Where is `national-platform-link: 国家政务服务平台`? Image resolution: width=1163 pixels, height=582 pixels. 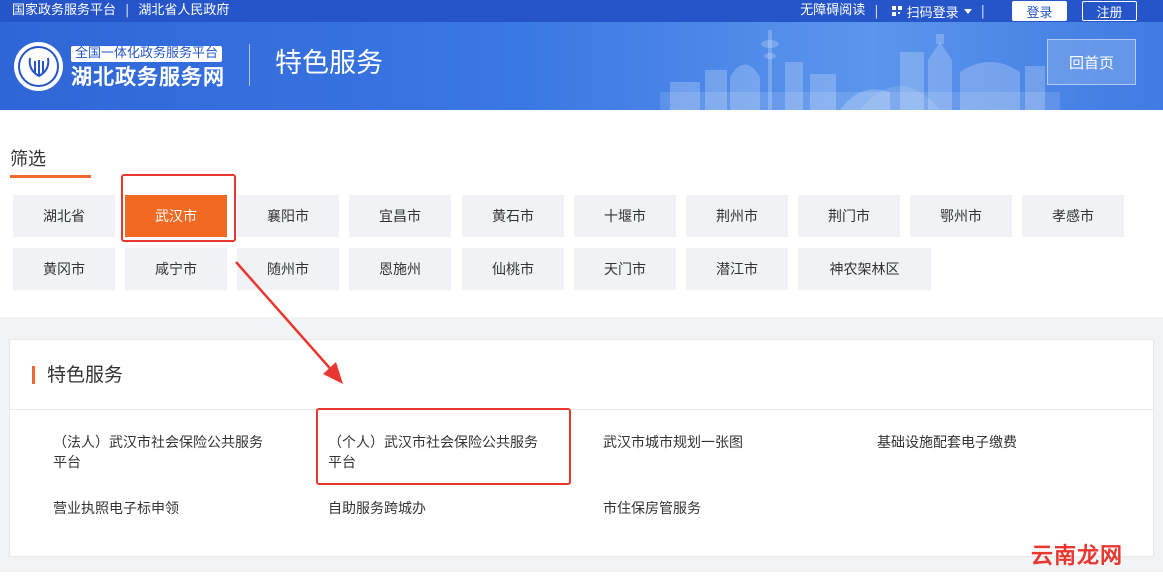
national-platform-link: 国家政务服务平台 is located at coordinates (64, 11).